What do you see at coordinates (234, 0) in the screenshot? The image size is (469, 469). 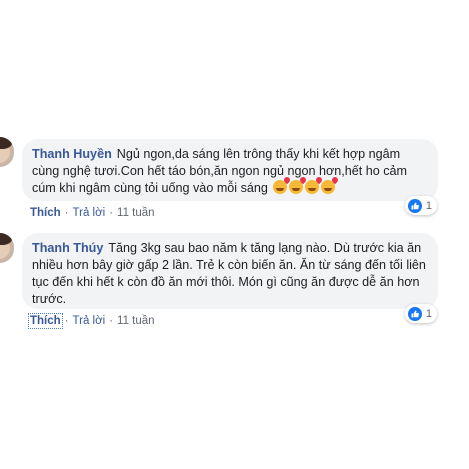 I see `top-divider` at bounding box center [234, 0].